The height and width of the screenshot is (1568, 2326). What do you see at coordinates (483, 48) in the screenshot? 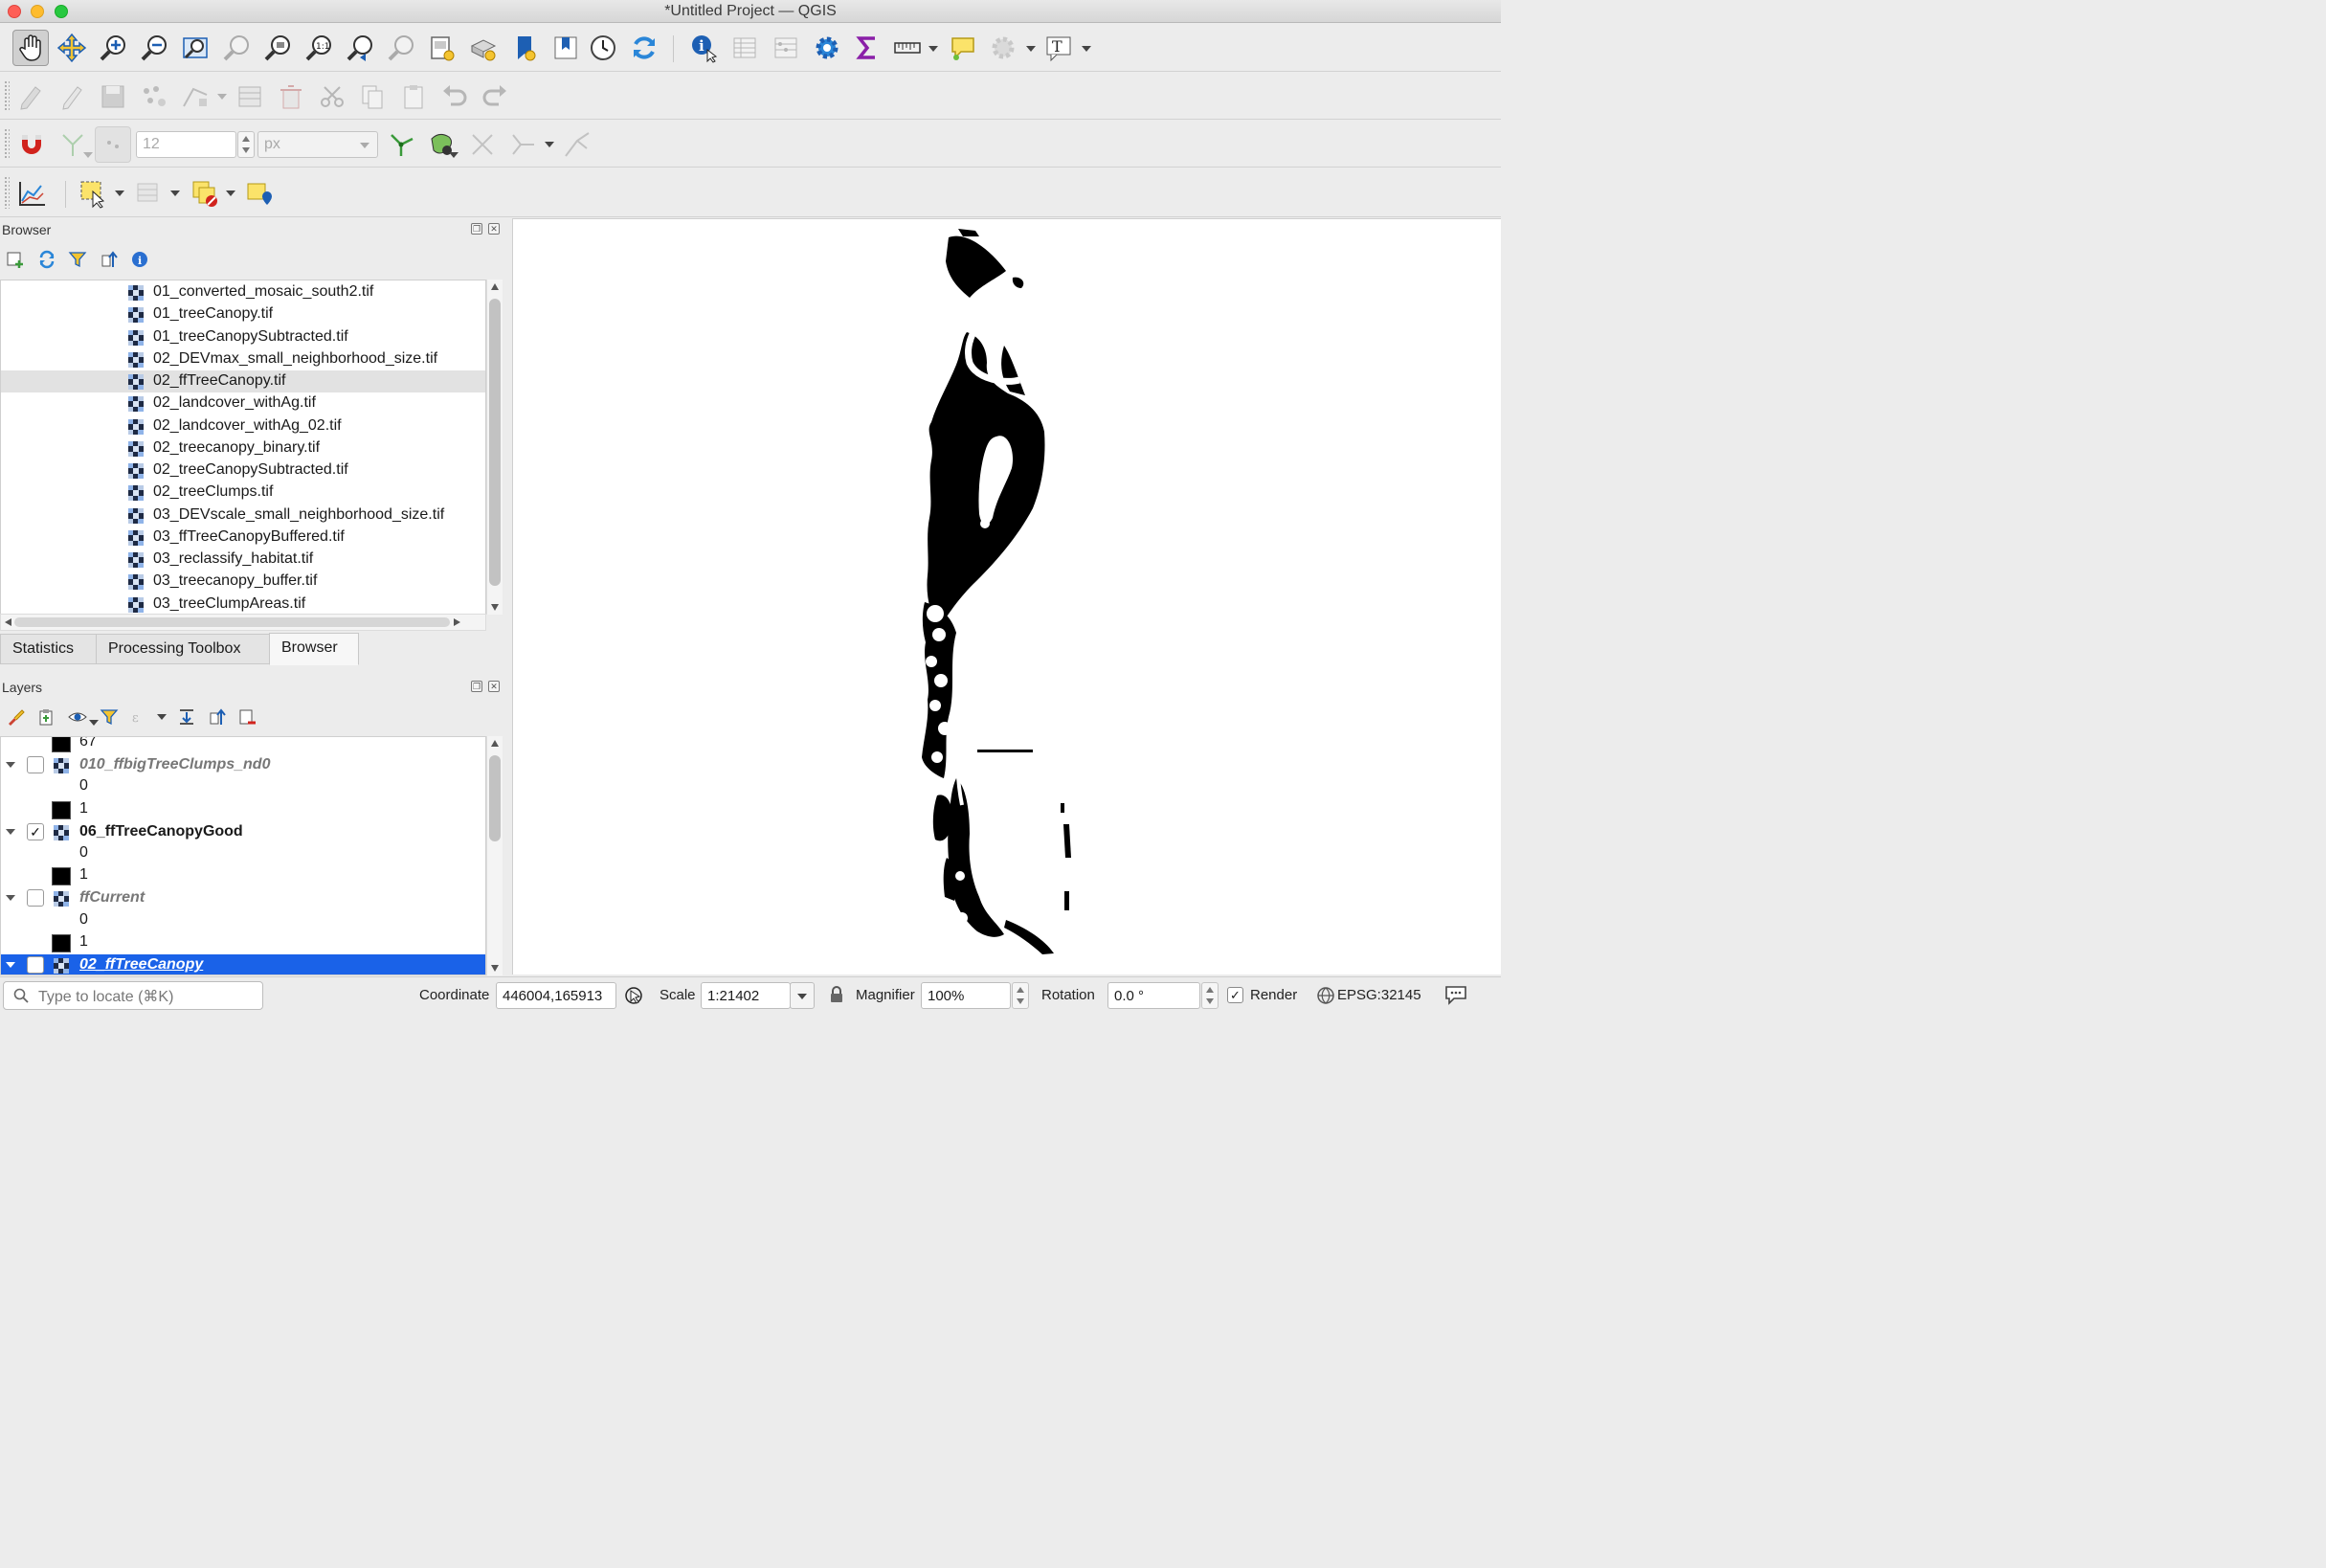
I see `new-3d-map-view-button` at bounding box center [483, 48].